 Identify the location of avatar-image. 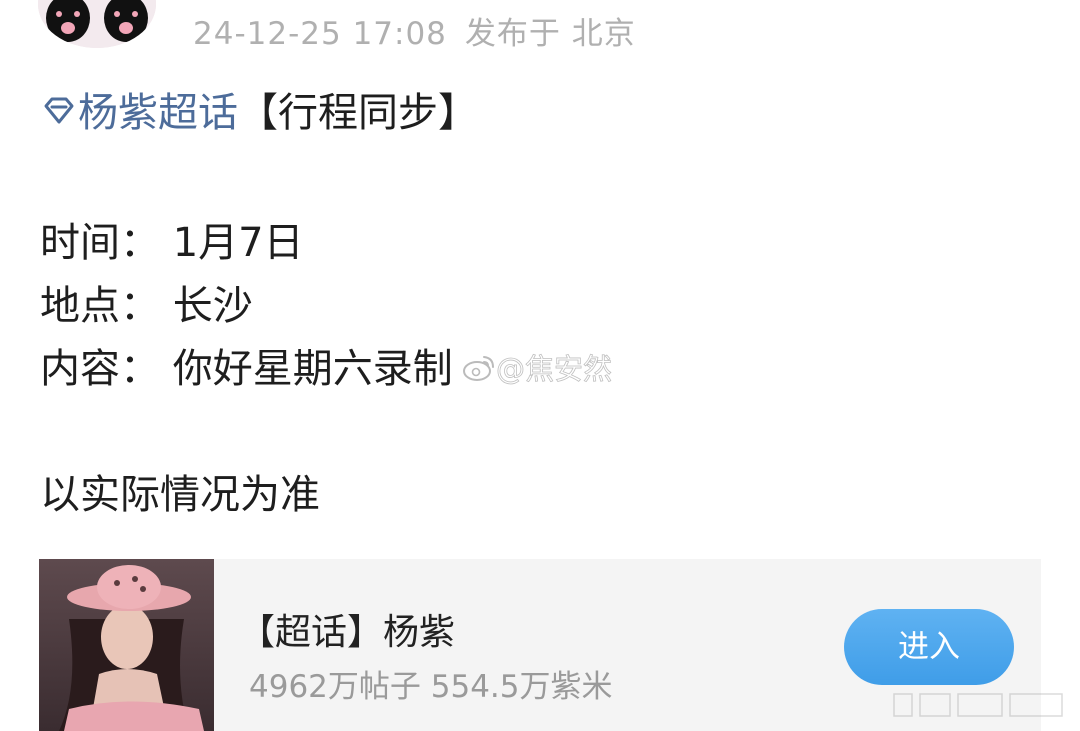
(97, 24).